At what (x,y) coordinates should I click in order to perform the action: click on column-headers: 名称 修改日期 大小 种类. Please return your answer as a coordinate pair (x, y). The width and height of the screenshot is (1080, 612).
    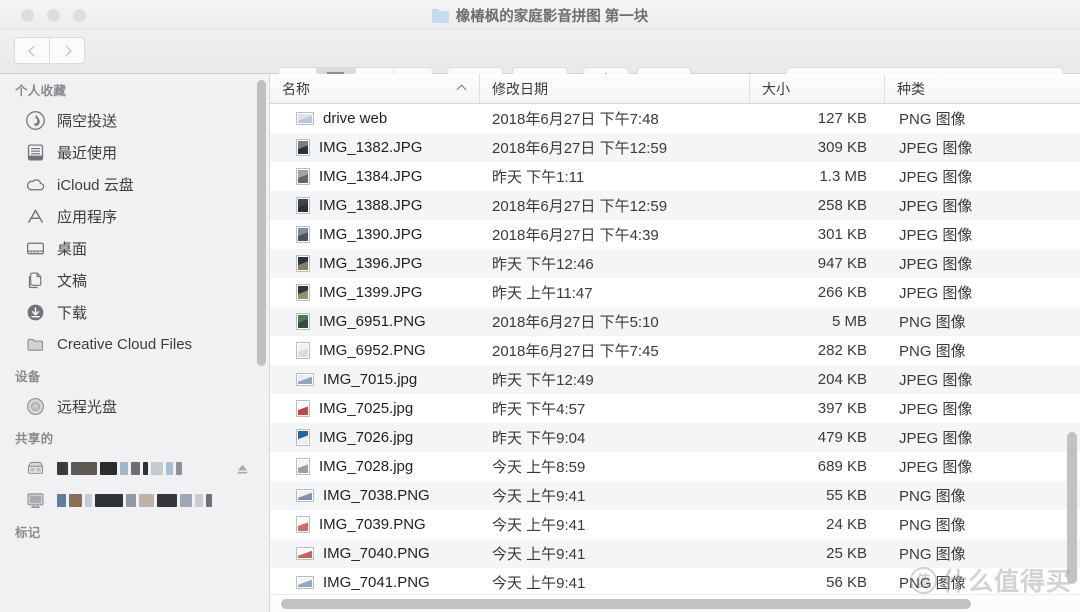
    Looking at the image, I should click on (675, 89).